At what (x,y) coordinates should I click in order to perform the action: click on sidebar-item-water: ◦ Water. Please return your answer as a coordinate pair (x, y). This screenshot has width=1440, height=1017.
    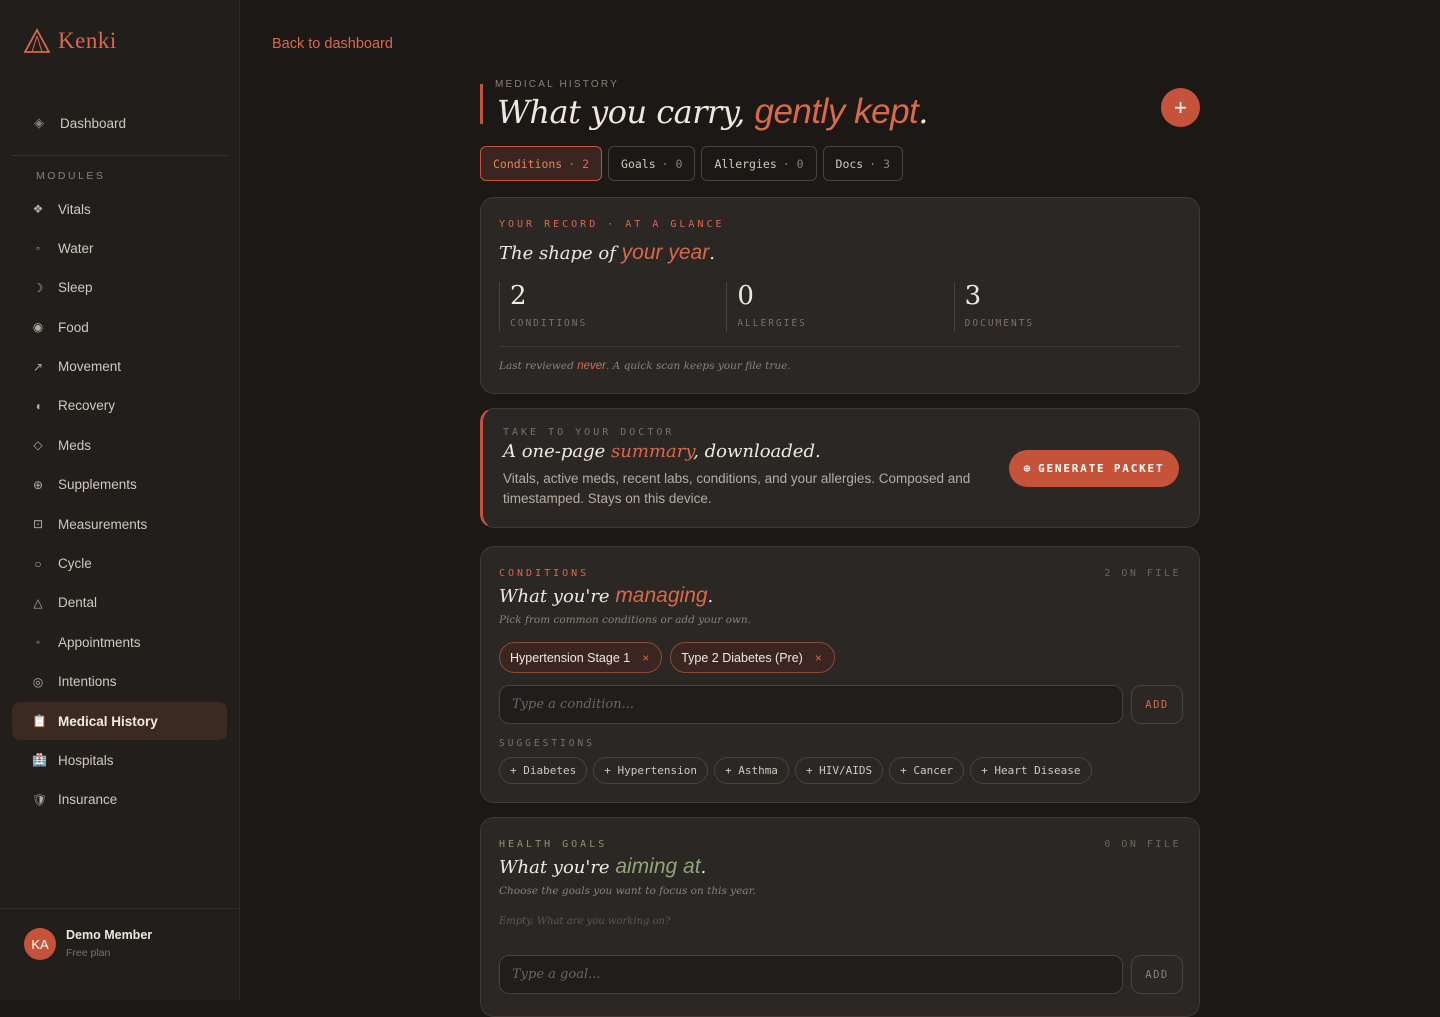
    Looking at the image, I should click on (119, 248).